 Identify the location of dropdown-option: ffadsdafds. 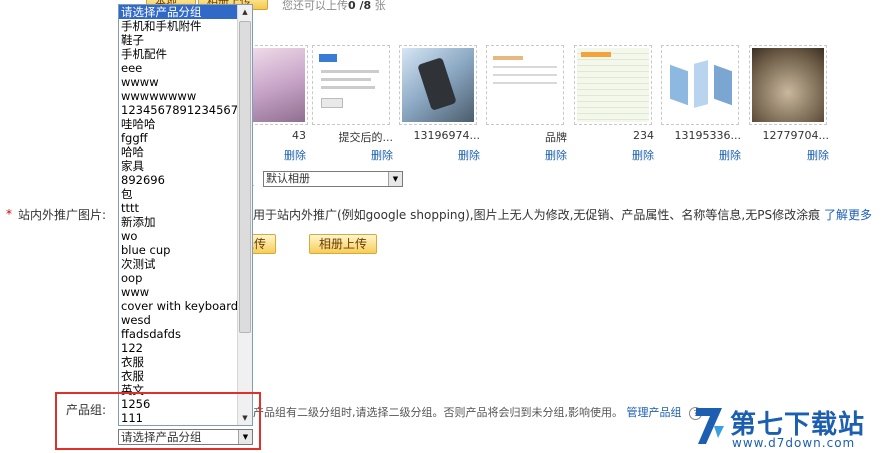
(185, 334).